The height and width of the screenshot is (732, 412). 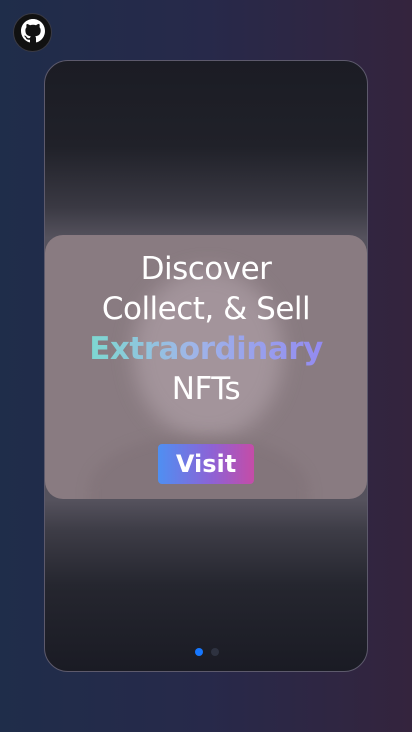 I want to click on headline-highlight: Extraordinary, so click(x=206, y=349).